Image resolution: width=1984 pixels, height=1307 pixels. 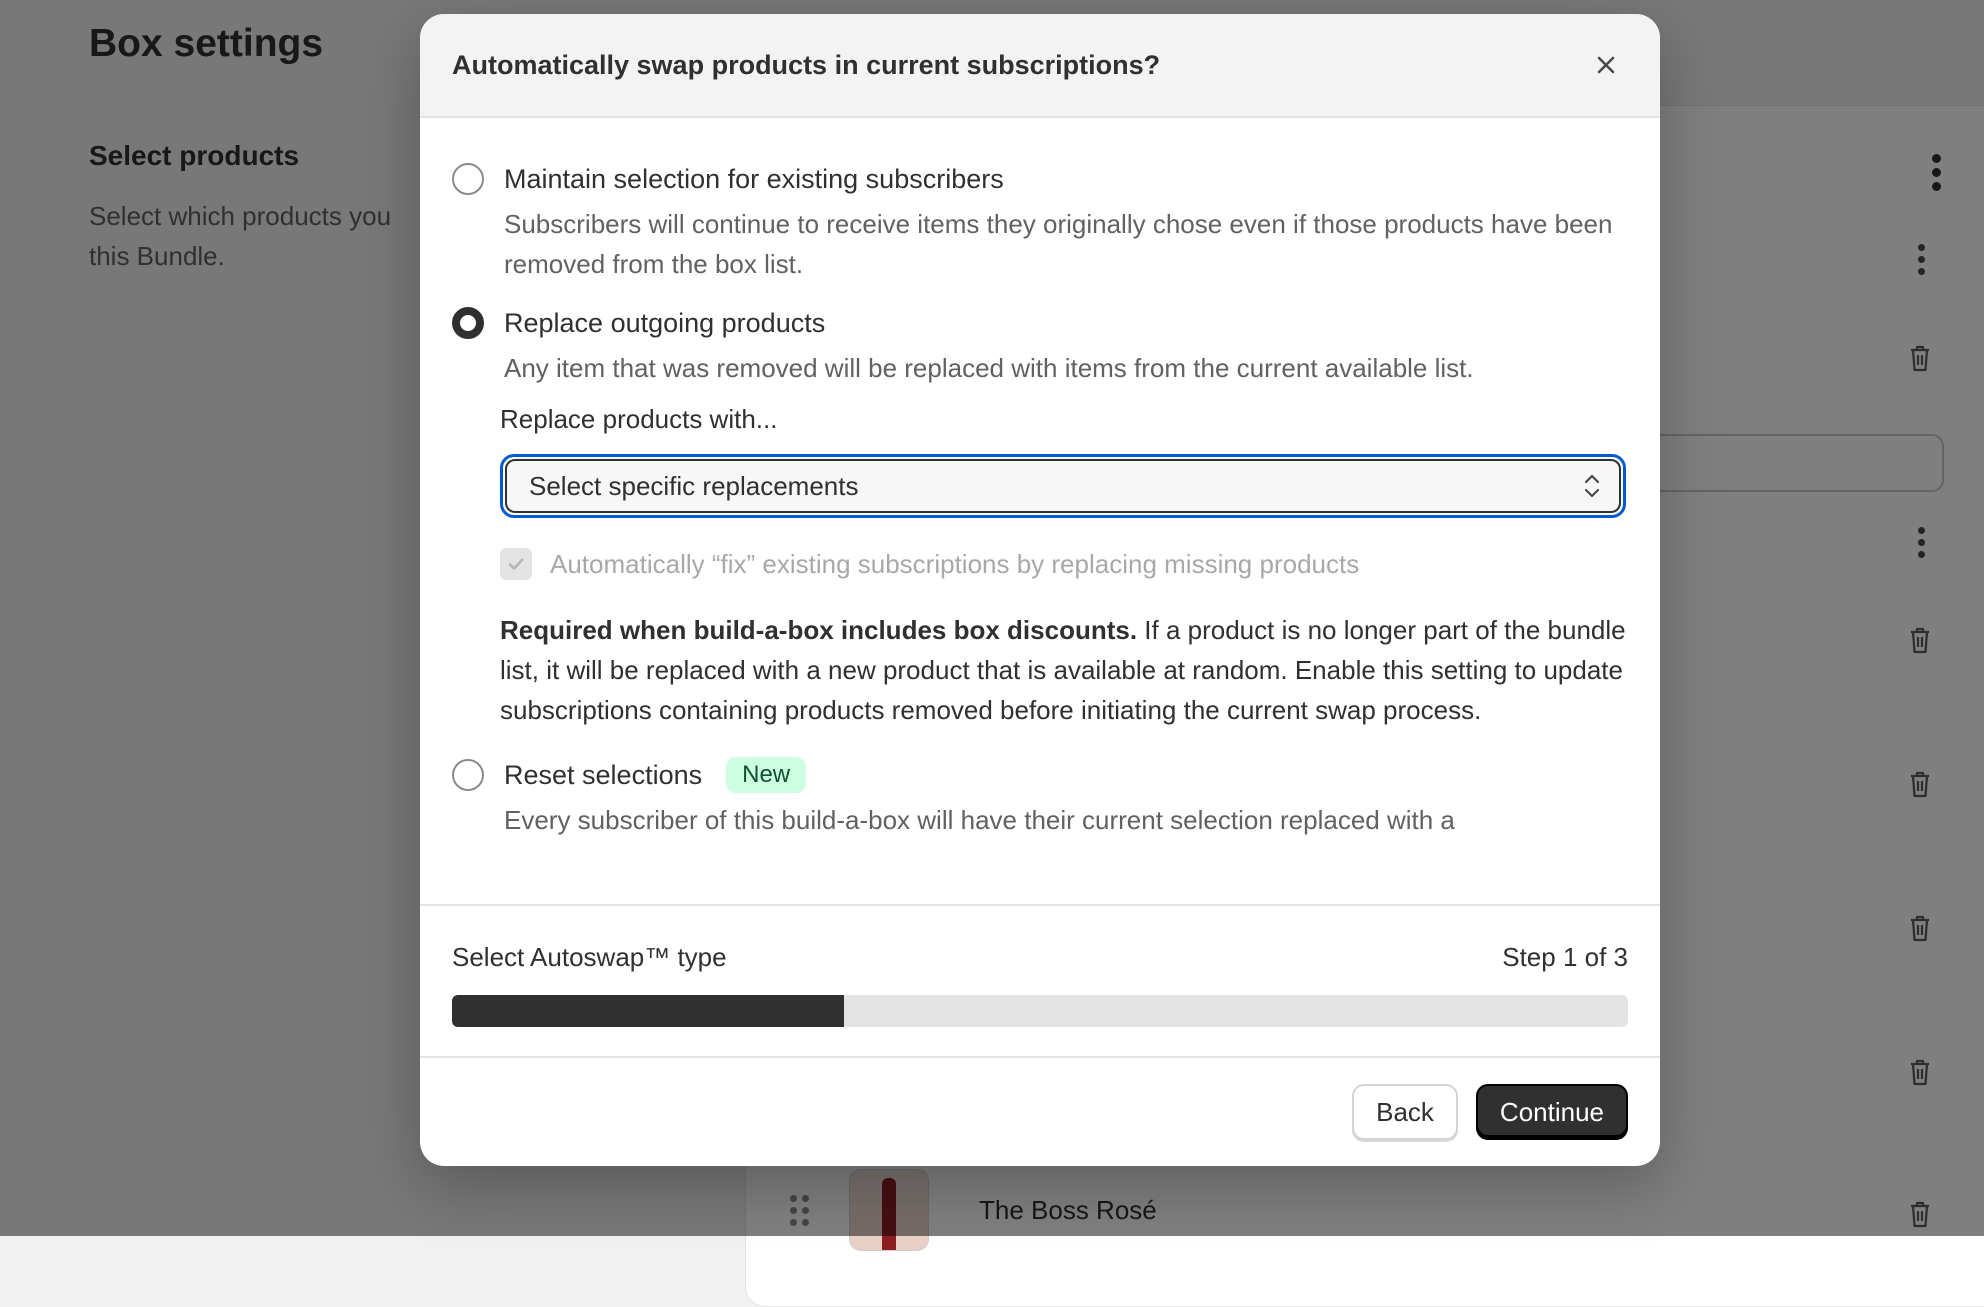 What do you see at coordinates (1405, 1112) in the screenshot?
I see `back-button: Back` at bounding box center [1405, 1112].